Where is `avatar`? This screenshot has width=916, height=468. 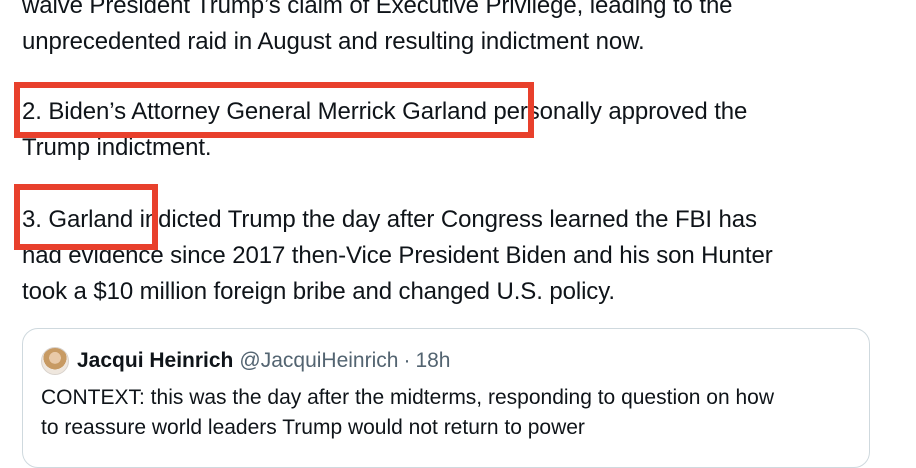
avatar is located at coordinates (55, 361).